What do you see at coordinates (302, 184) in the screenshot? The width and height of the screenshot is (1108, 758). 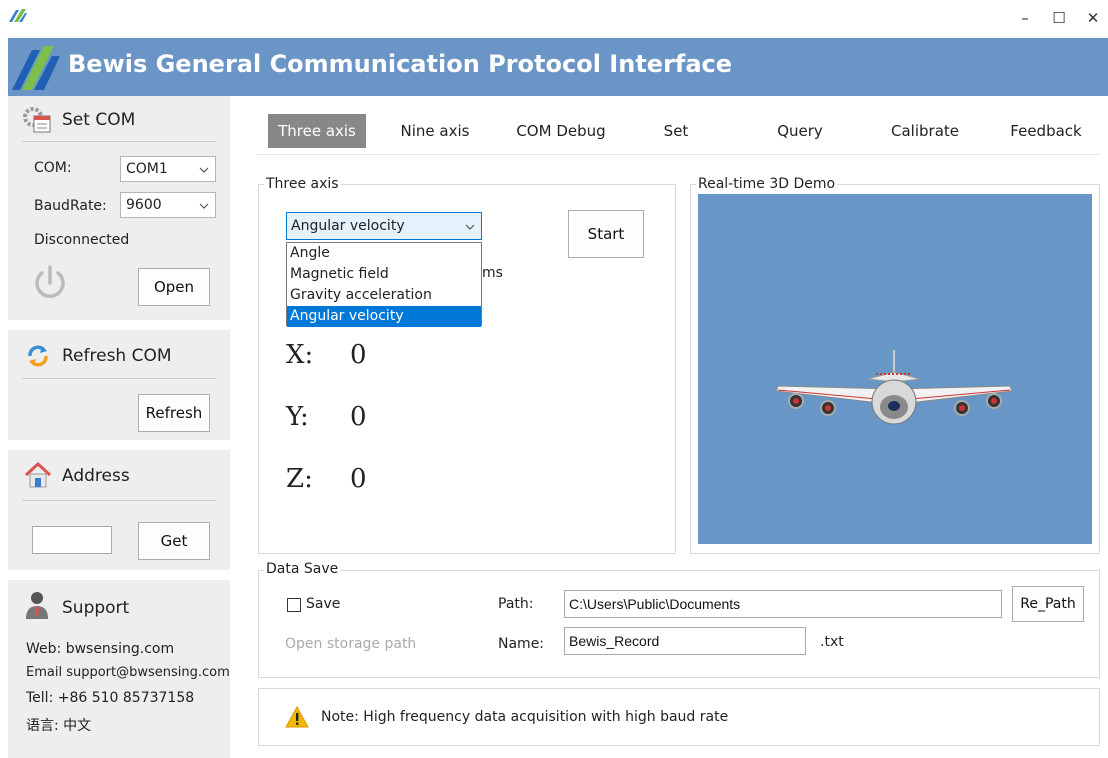 I see `three-axis-group-title: Three axis` at bounding box center [302, 184].